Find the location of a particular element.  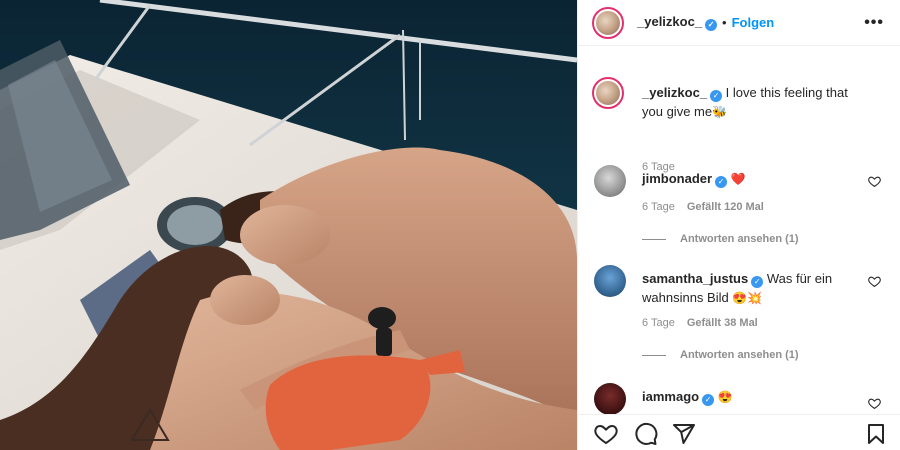

bookmark-icon is located at coordinates (876, 434).